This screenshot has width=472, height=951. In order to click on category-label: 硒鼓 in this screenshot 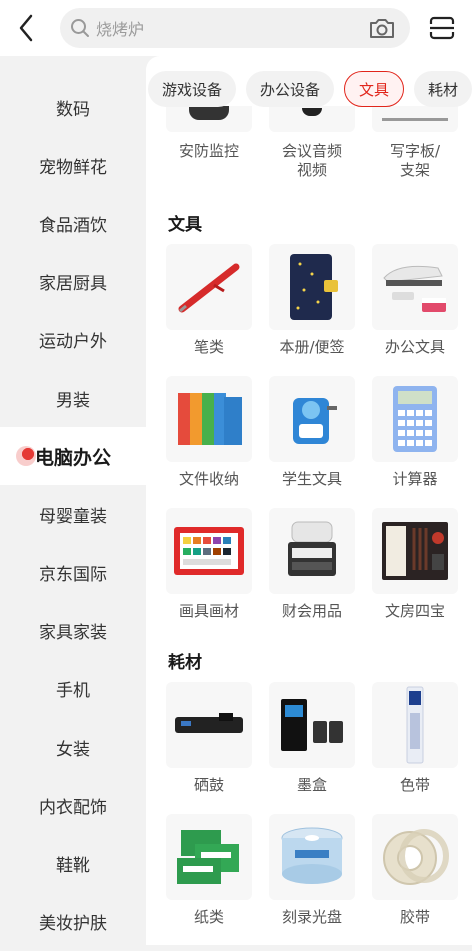, I will do `click(208, 785)`.